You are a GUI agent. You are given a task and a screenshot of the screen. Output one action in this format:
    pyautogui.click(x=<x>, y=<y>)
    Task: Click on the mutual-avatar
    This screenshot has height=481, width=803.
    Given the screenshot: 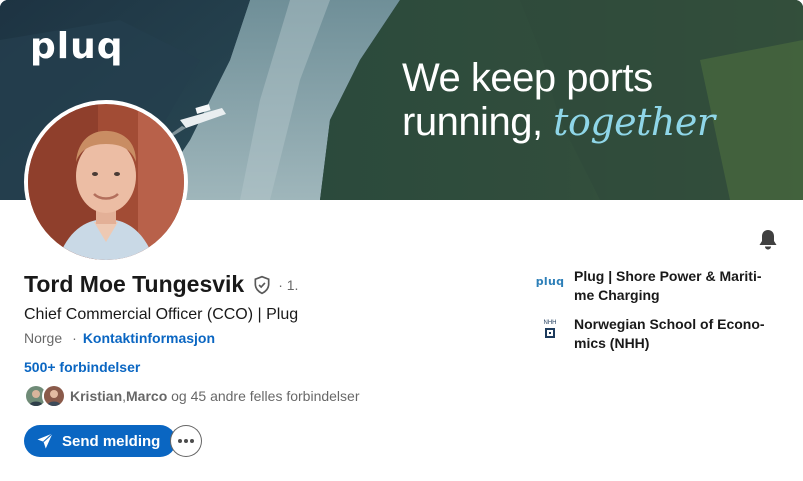 What is the action you would take?
    pyautogui.click(x=54, y=396)
    